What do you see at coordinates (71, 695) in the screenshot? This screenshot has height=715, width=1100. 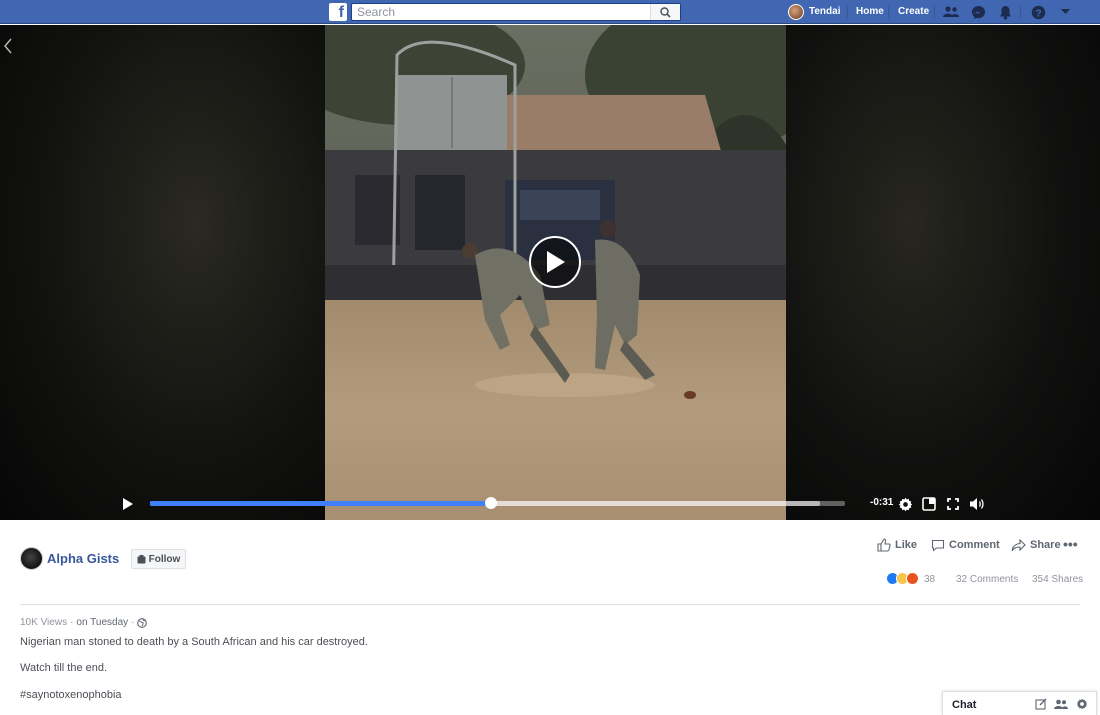 I see `post-hashtag: #saynotoxenophobia` at bounding box center [71, 695].